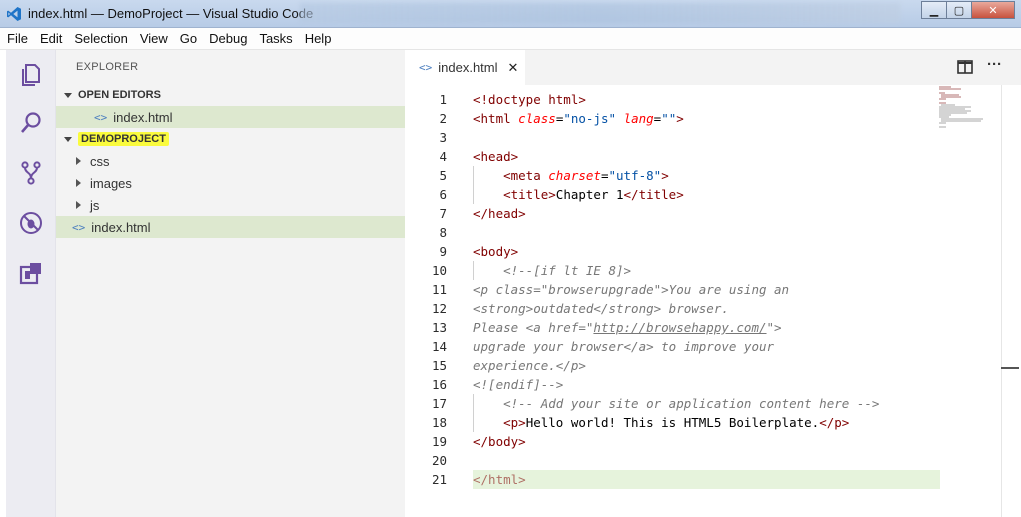 This screenshot has height=517, width=1021. What do you see at coordinates (1010, 301) in the screenshot?
I see `vertical-scrollbar` at bounding box center [1010, 301].